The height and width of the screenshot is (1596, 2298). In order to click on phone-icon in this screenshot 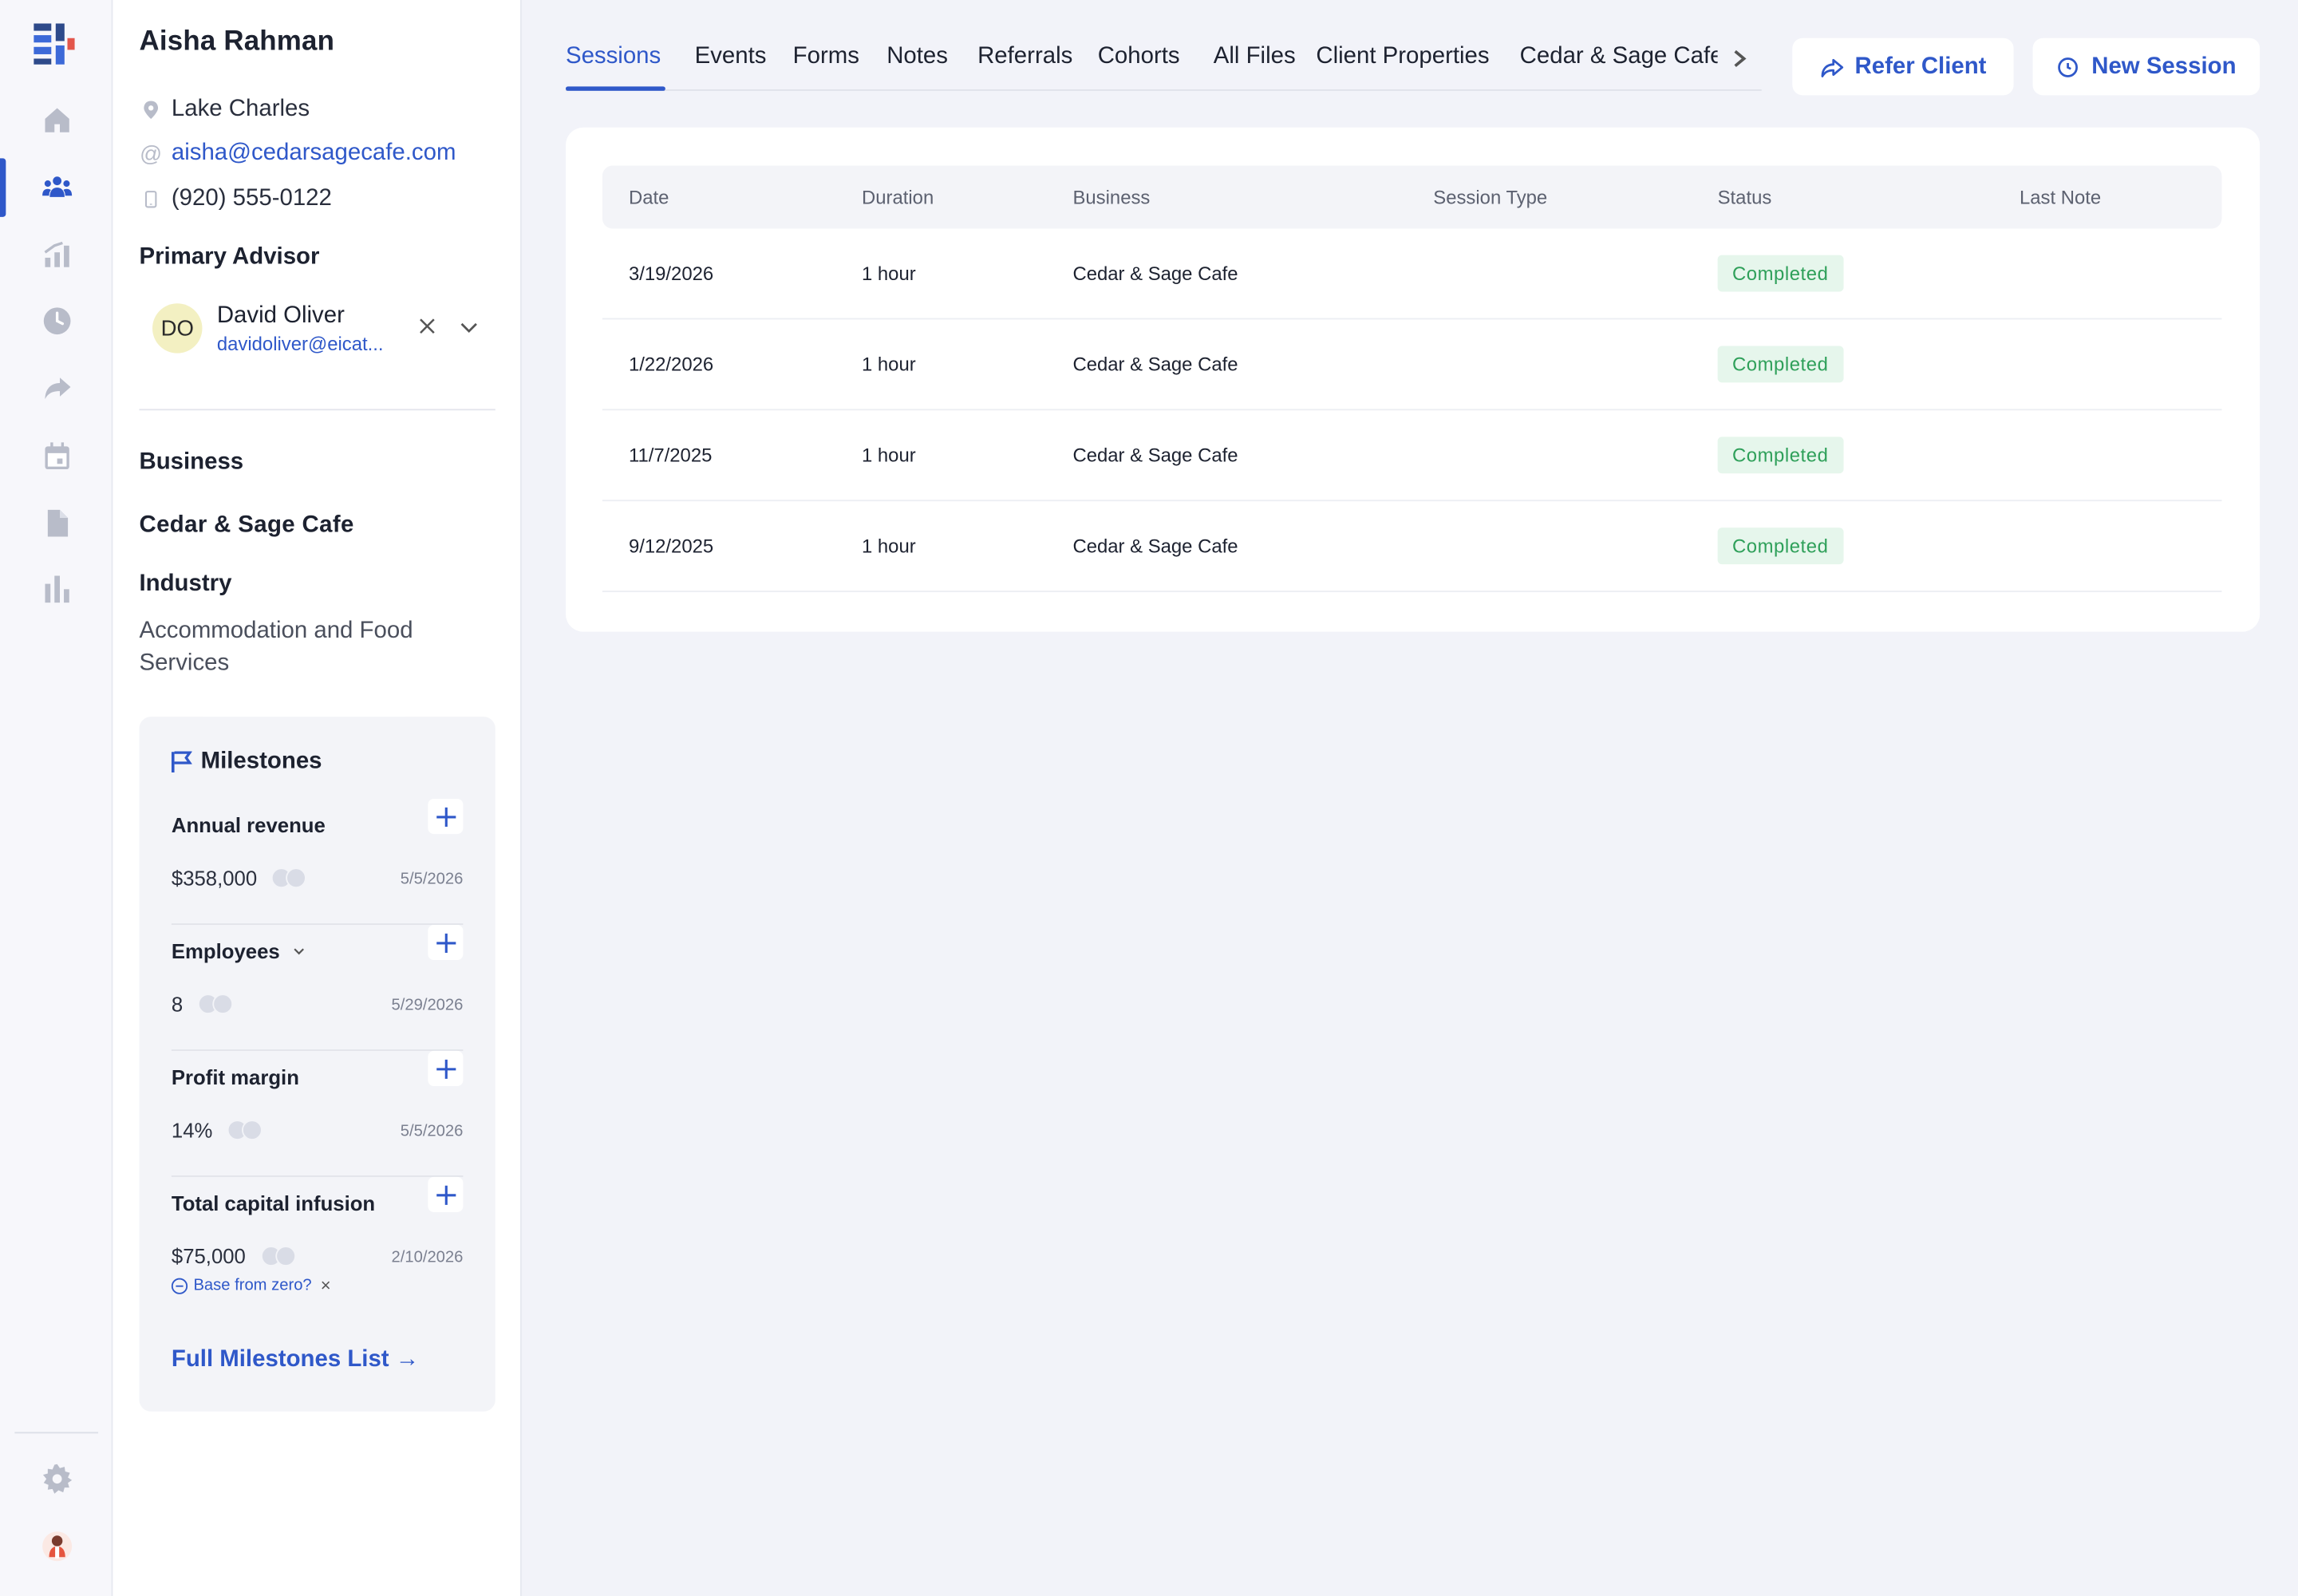, I will do `click(151, 199)`.